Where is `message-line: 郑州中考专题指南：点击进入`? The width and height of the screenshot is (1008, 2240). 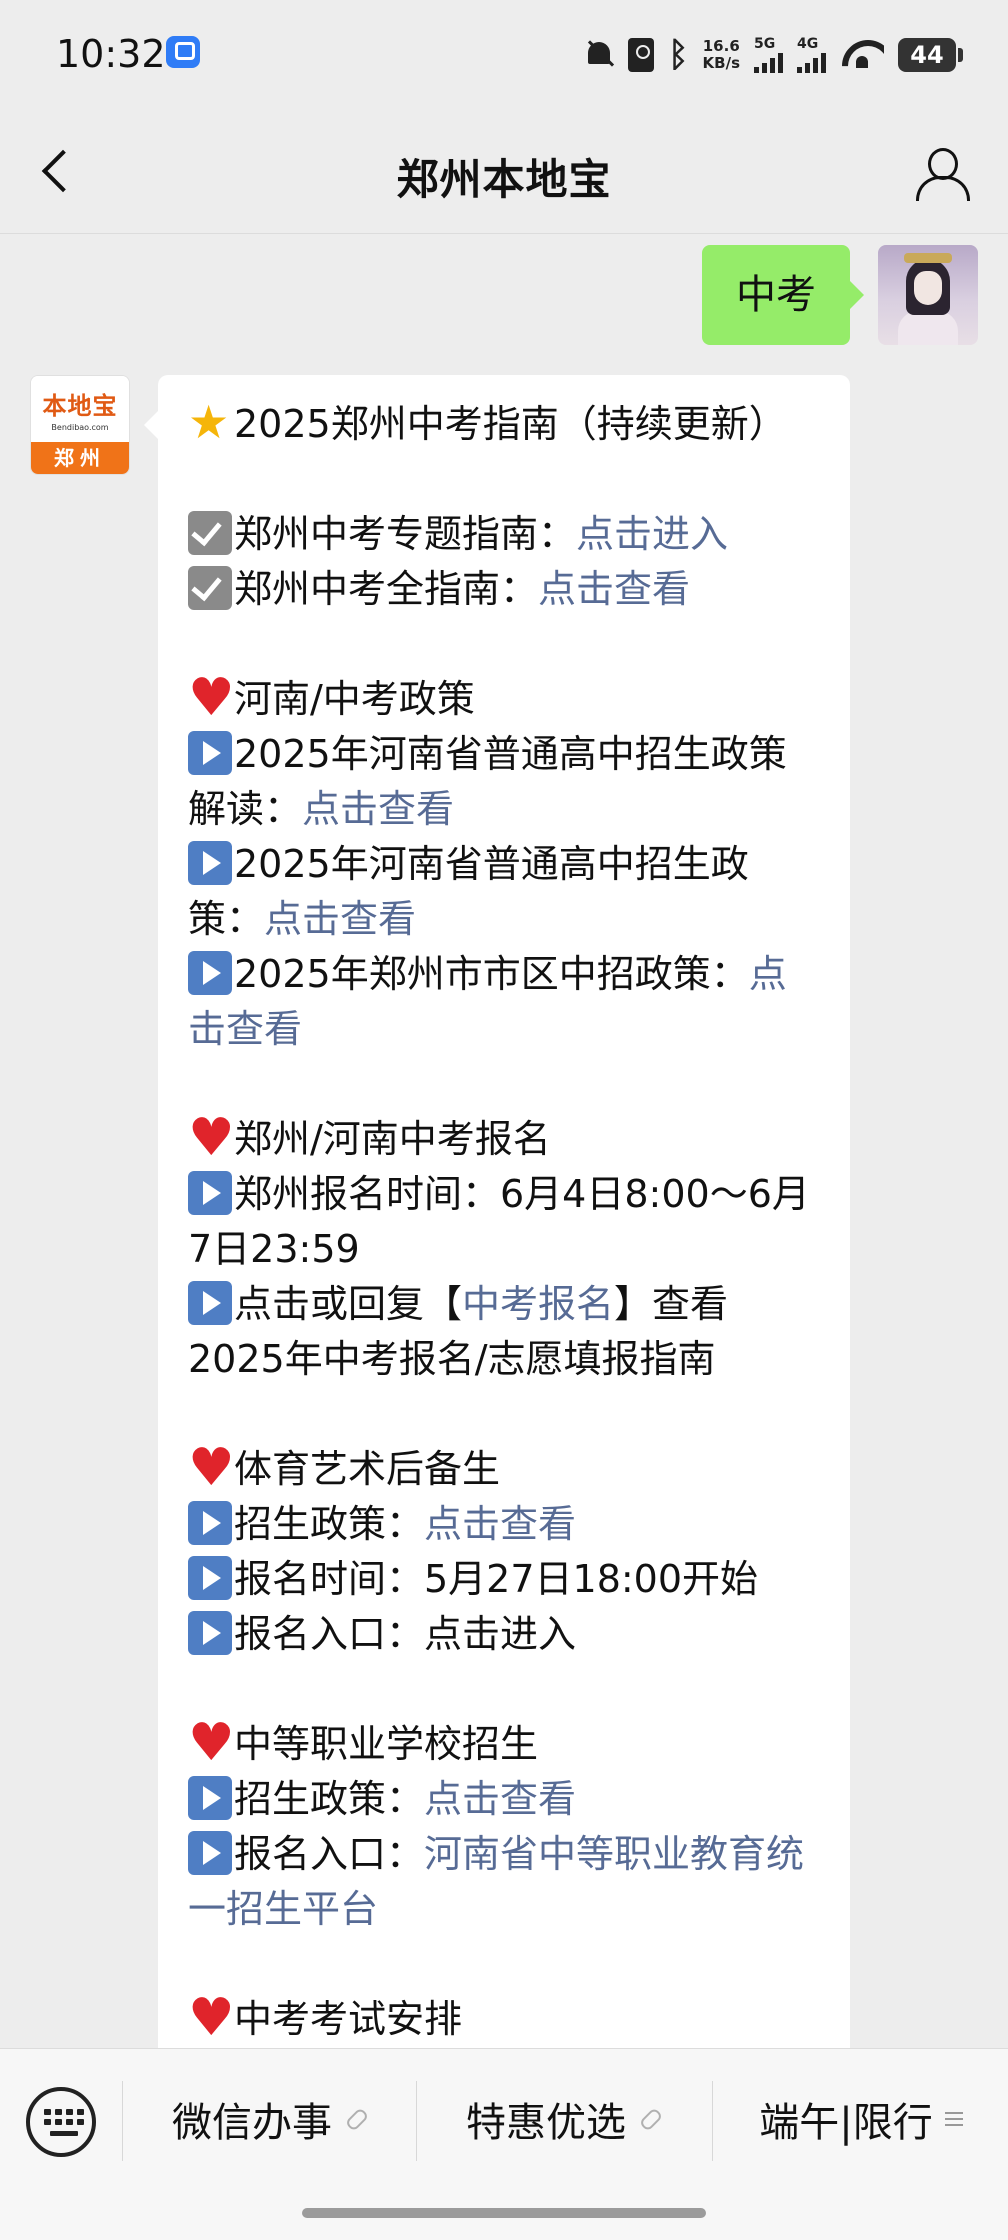 message-line: 郑州中考专题指南：点击进入 is located at coordinates (506, 534).